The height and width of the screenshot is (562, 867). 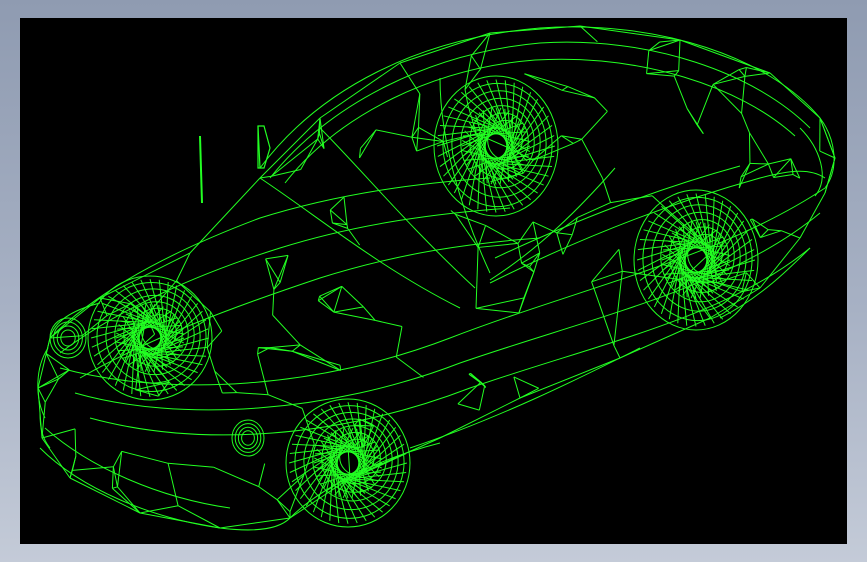 I want to click on wheel-ring, so click(x=696, y=260).